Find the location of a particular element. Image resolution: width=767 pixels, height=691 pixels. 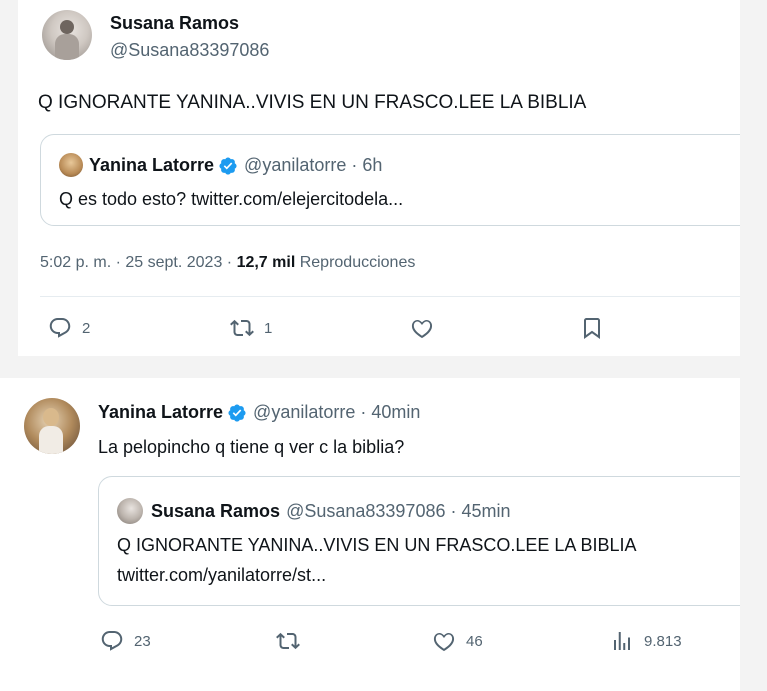

timestamp: 5:02 p. m. · 25 sept. 2023 · is located at coordinates (138, 262).